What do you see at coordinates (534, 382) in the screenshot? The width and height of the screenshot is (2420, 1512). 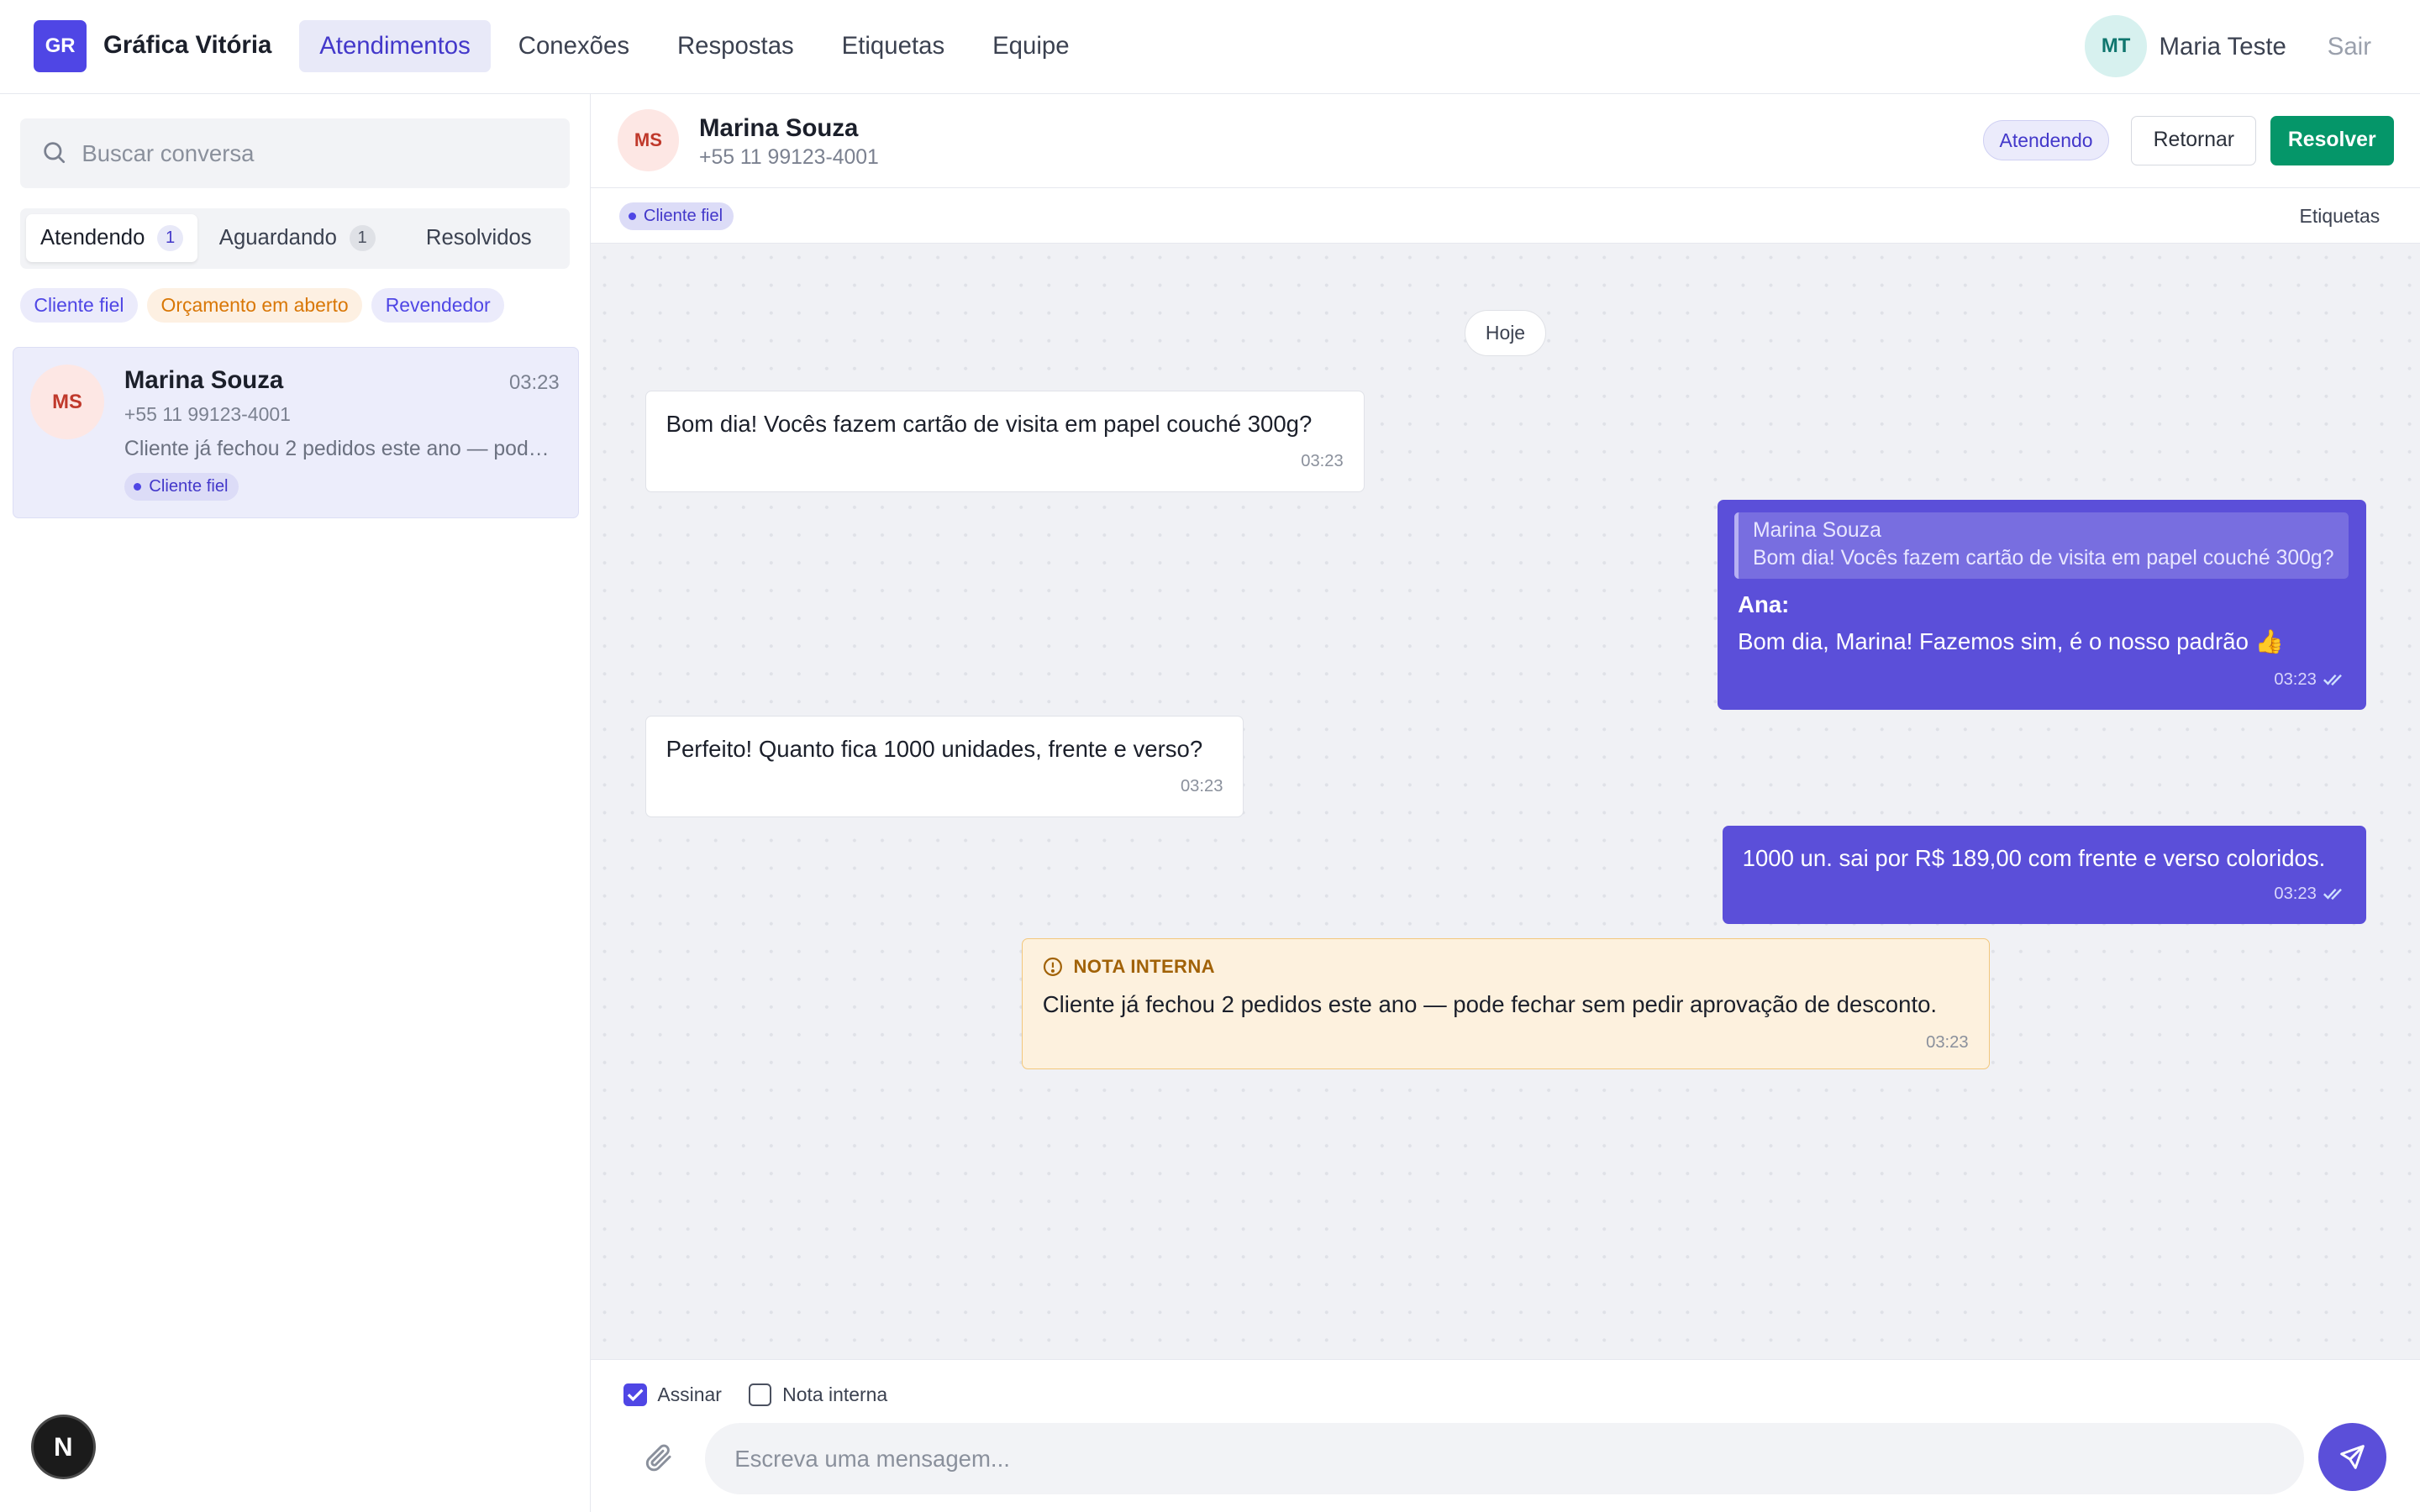 I see `conversation-time: 03:23` at bounding box center [534, 382].